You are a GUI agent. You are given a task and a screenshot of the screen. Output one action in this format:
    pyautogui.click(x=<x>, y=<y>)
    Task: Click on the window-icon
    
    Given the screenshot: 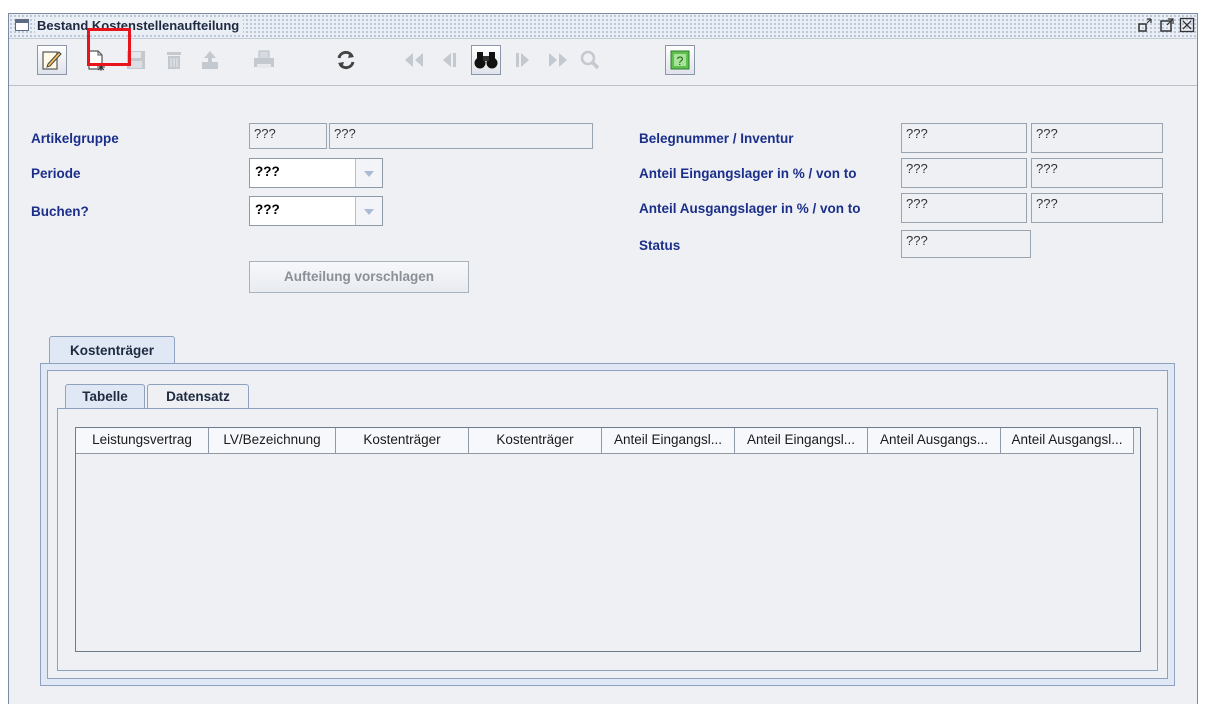 What is the action you would take?
    pyautogui.click(x=22, y=25)
    